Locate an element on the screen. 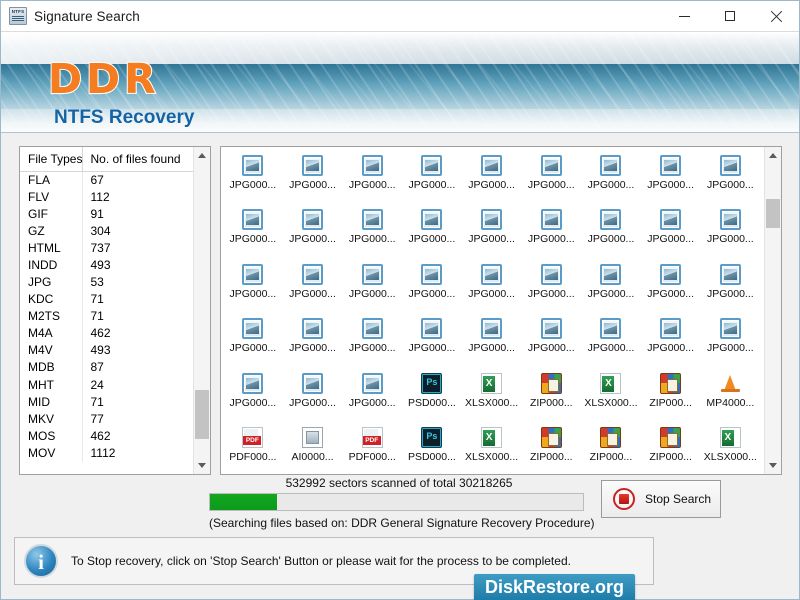  column-header-files-found: No. of files found is located at coordinates (137, 159).